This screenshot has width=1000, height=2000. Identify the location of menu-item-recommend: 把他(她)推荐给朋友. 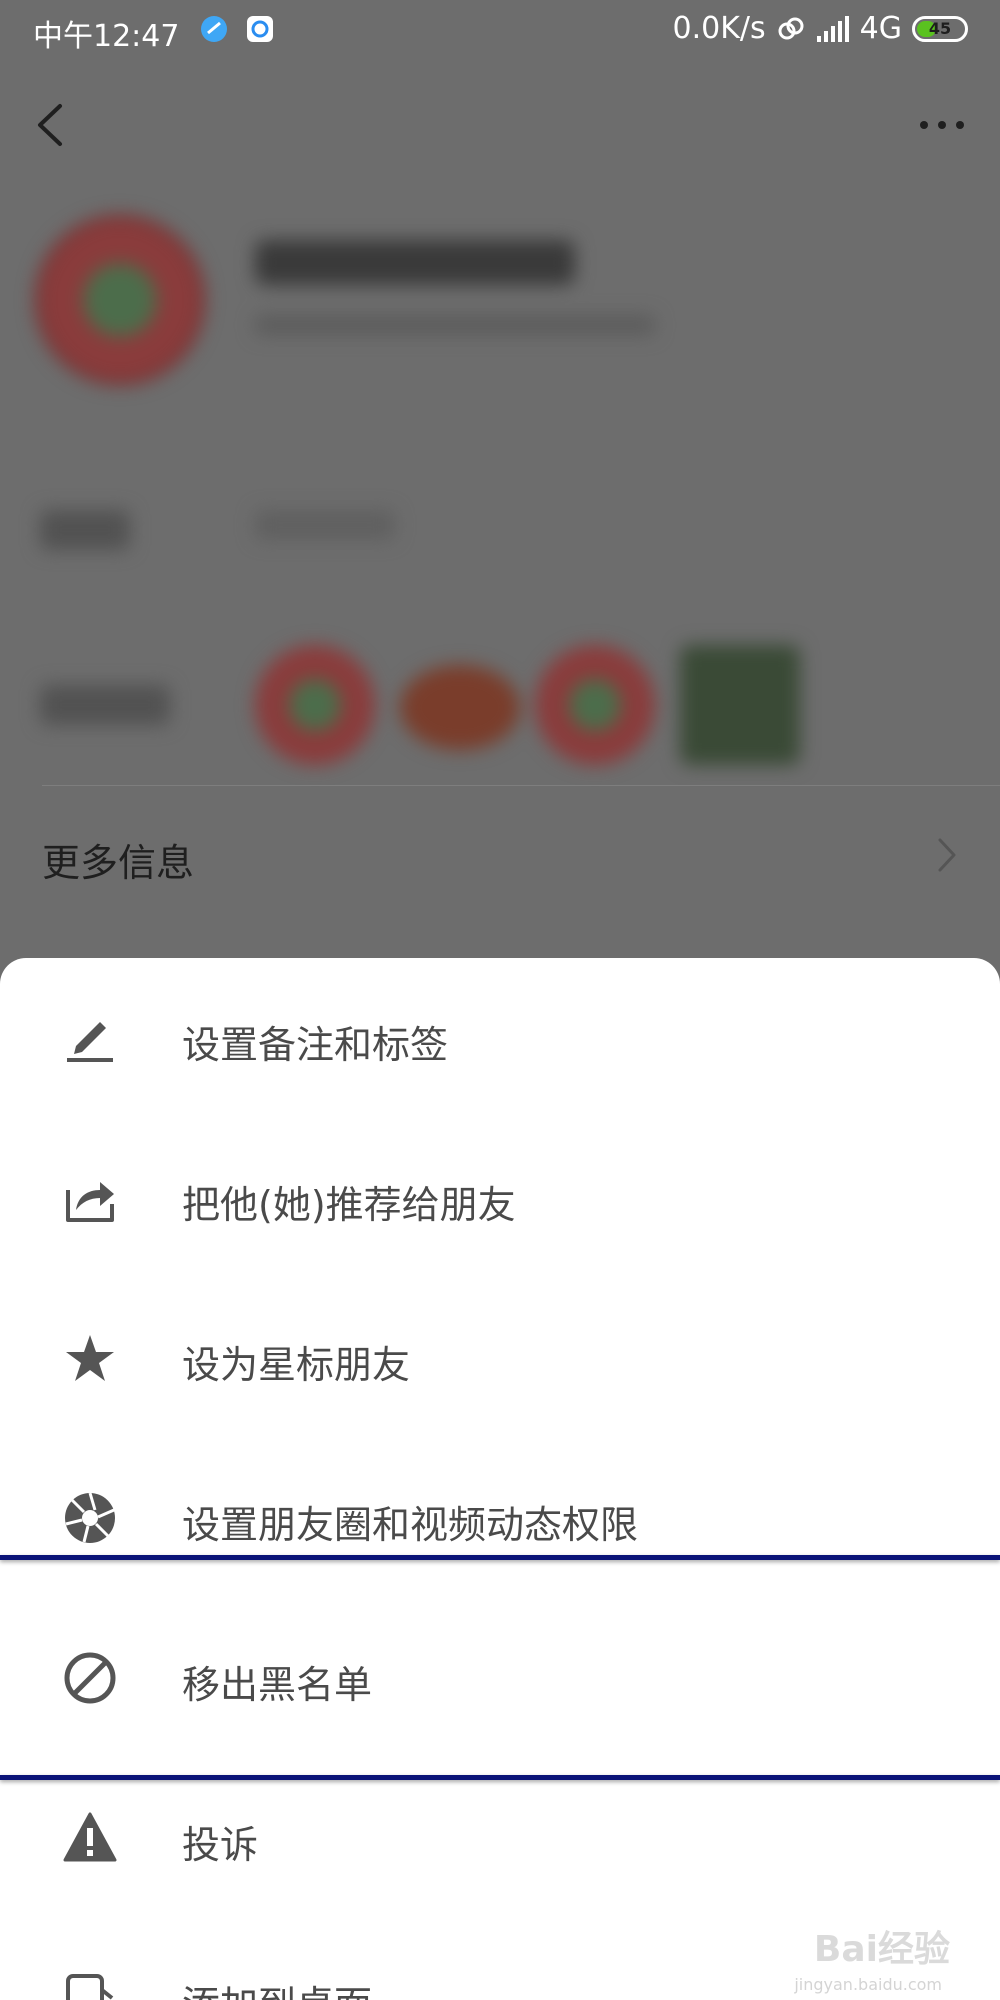
(500, 1198).